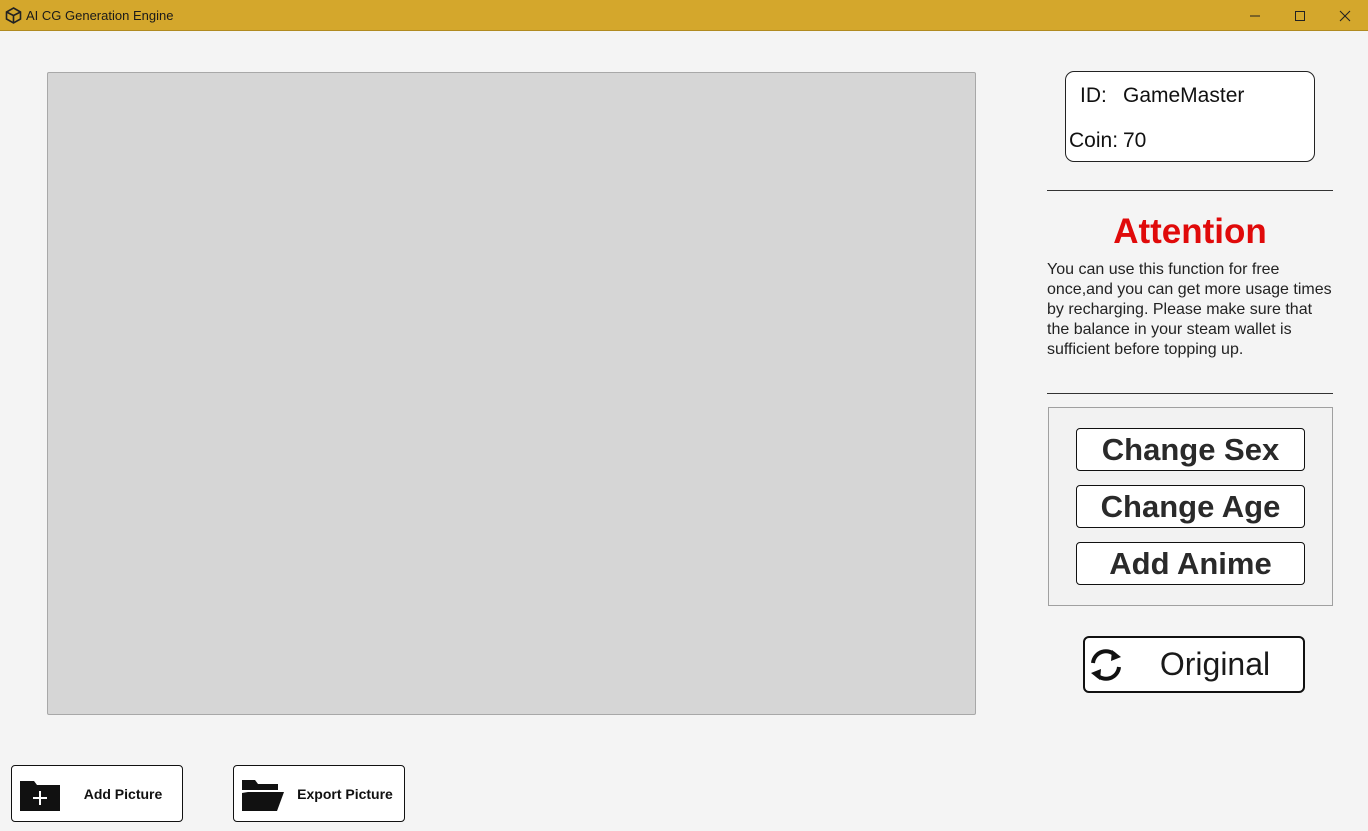  What do you see at coordinates (13, 15) in the screenshot?
I see `unity-logo-icon` at bounding box center [13, 15].